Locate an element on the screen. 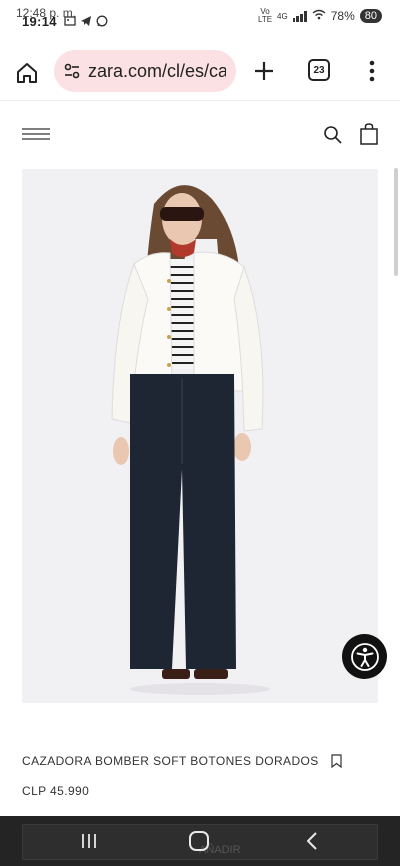 The height and width of the screenshot is (866, 400). bookmark-icon is located at coordinates (336, 761).